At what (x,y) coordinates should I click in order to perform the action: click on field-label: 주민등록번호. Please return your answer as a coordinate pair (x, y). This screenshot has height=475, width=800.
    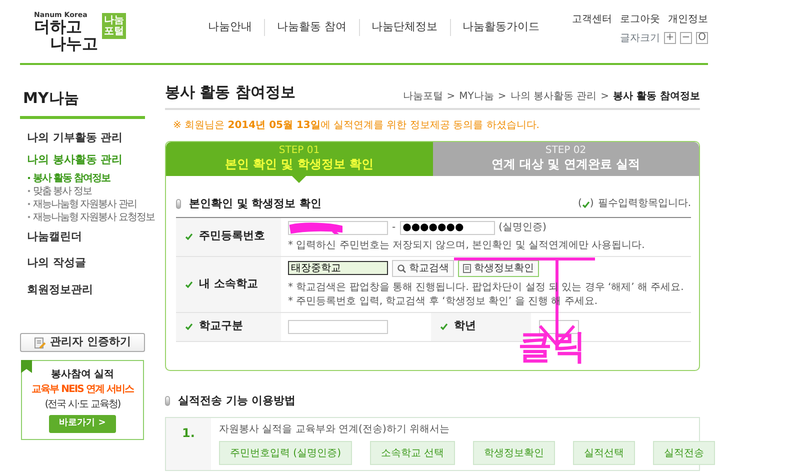
    Looking at the image, I should click on (232, 236).